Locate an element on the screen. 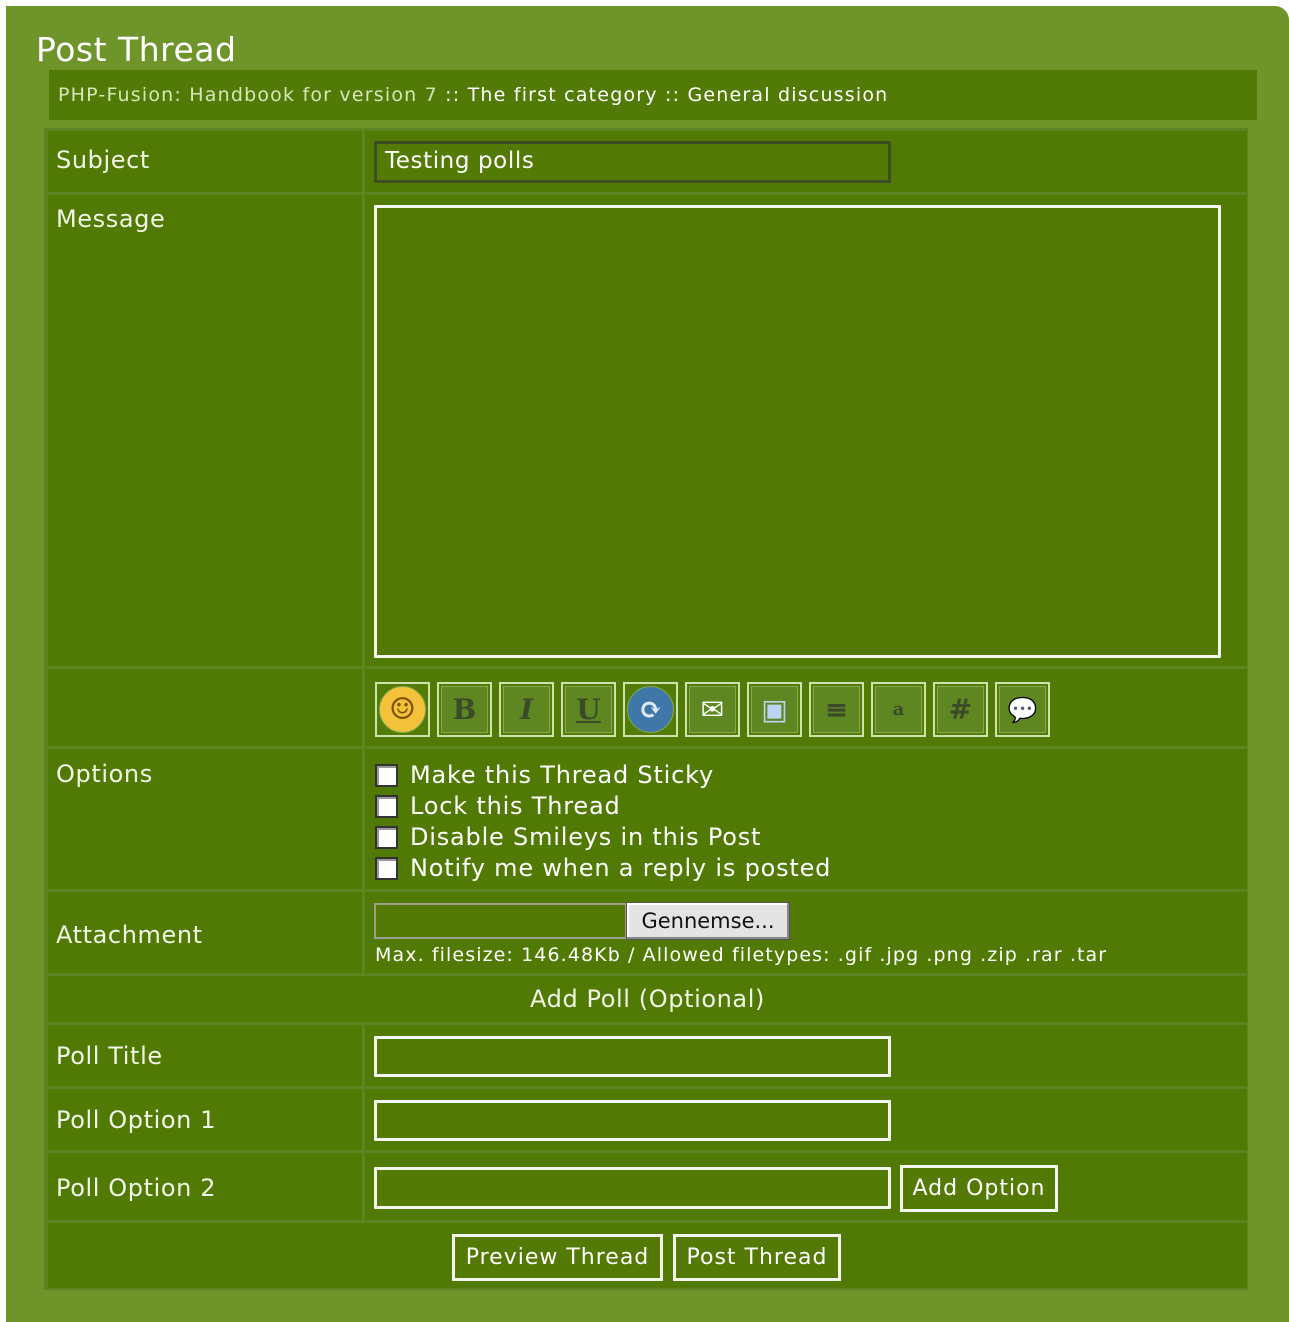  post-thread-button: Post Thread is located at coordinates (757, 1257).